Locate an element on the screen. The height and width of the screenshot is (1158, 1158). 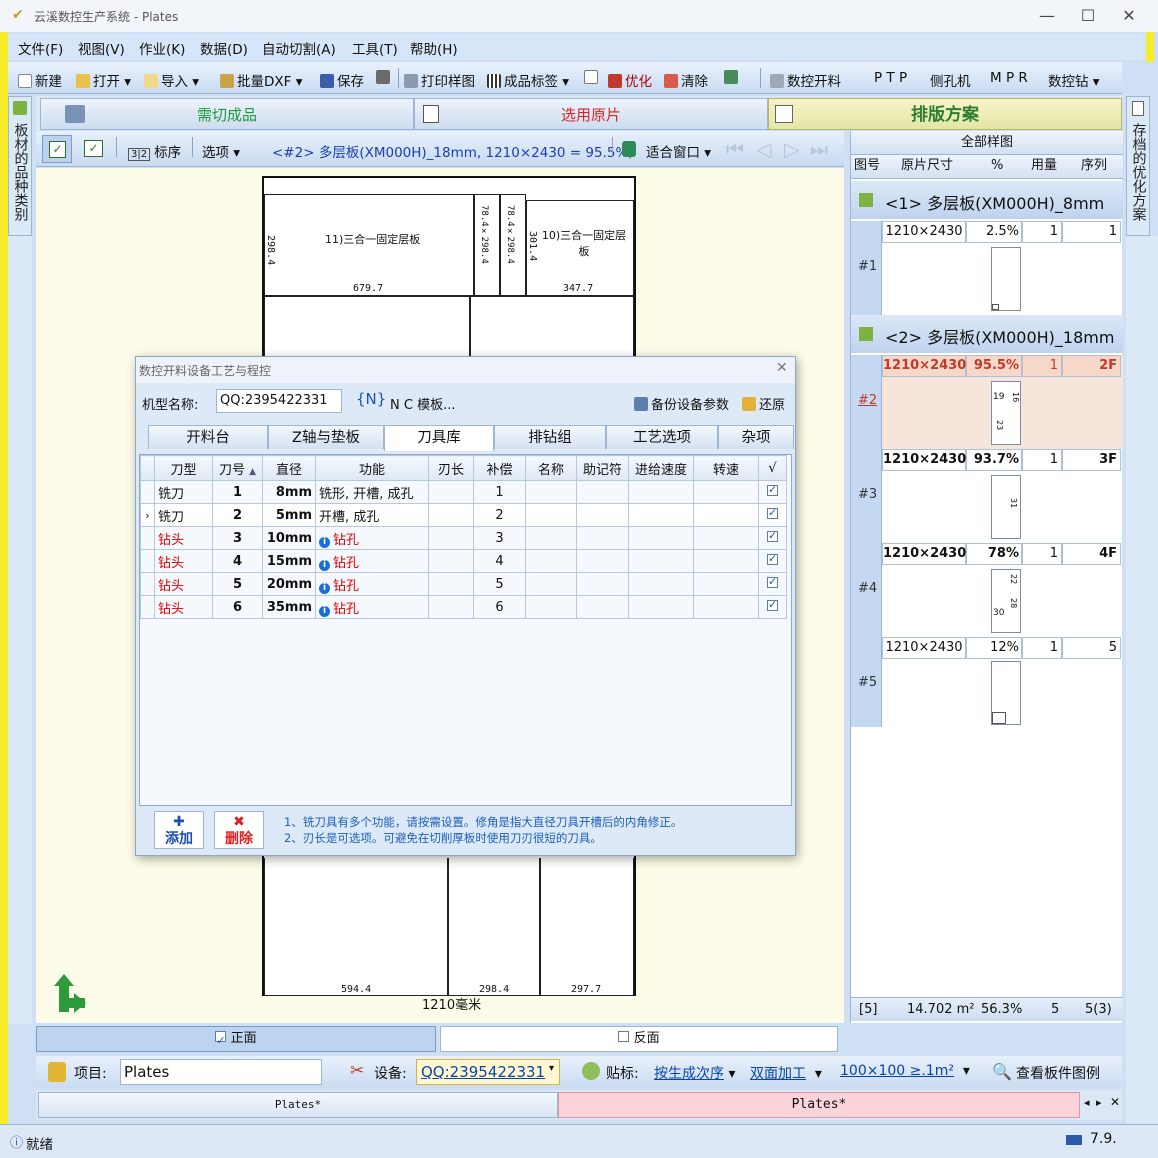
col-header: 功能 is located at coordinates (372, 468).